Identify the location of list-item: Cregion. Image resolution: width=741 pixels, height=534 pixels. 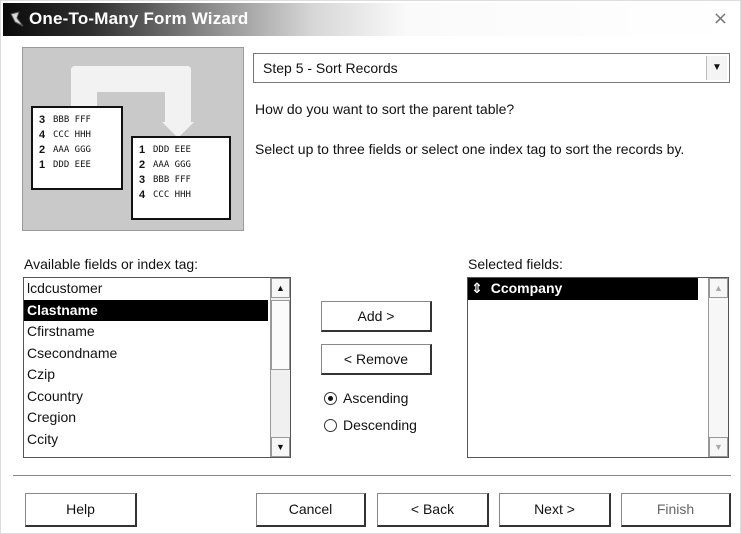
(157, 418).